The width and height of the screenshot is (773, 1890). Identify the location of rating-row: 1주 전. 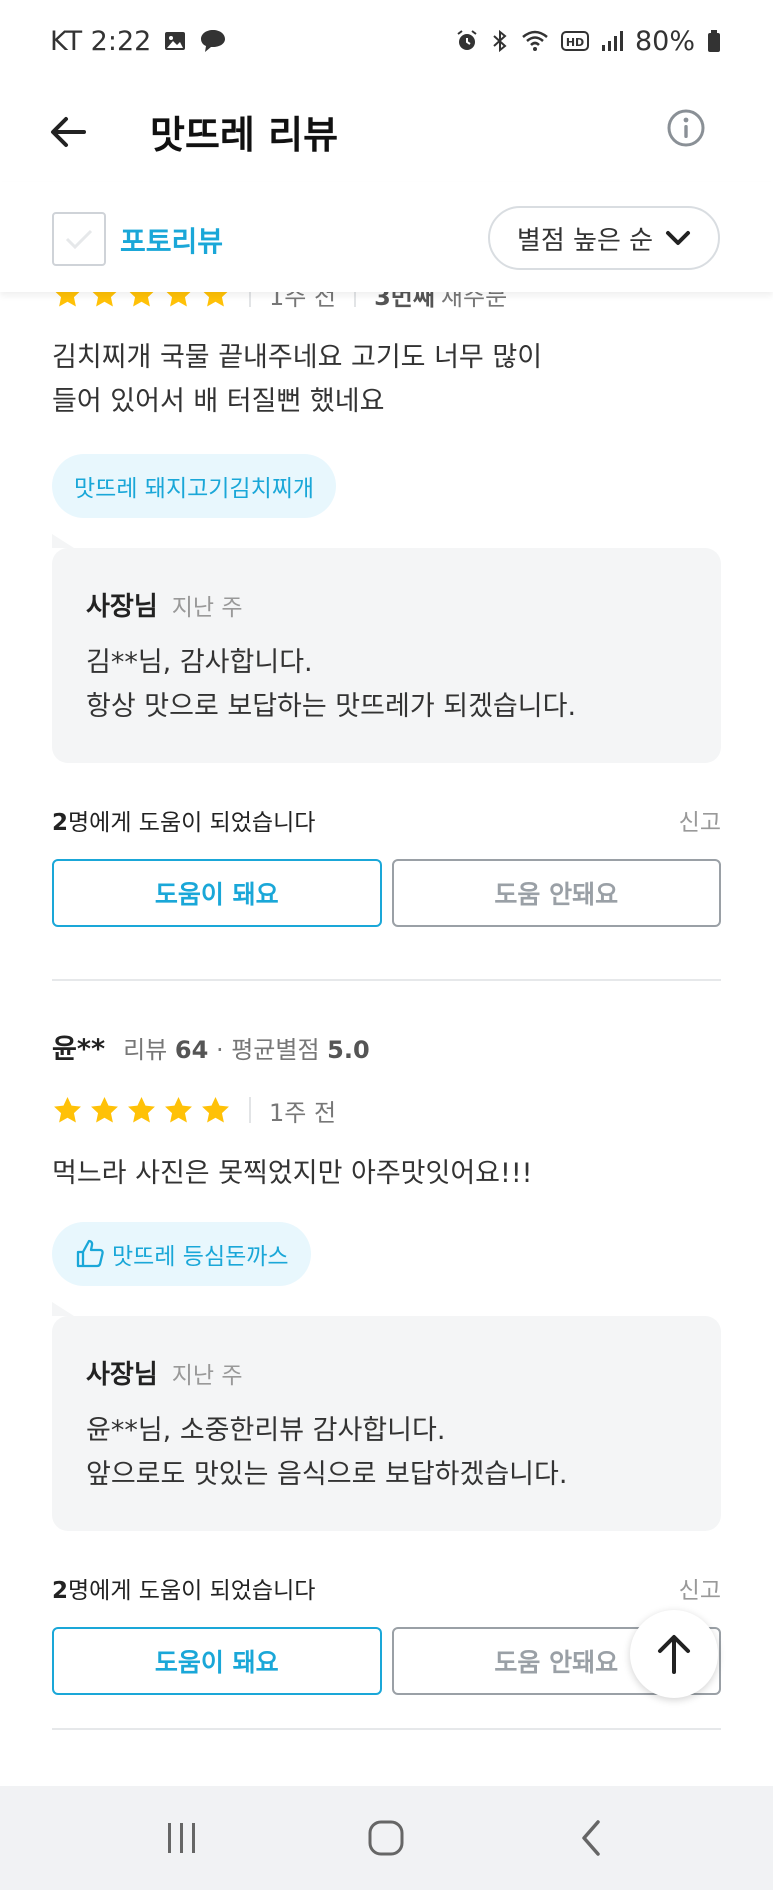
(386, 1110).